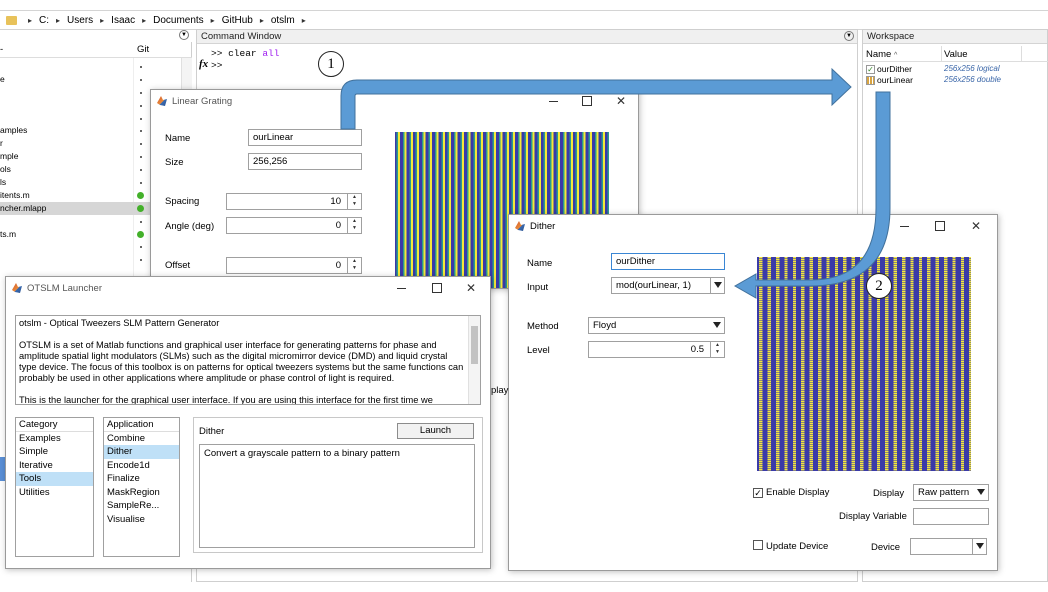 Image resolution: width=1048 pixels, height=592 pixels. What do you see at coordinates (879, 286) in the screenshot?
I see `step-2-marker: 2` at bounding box center [879, 286].